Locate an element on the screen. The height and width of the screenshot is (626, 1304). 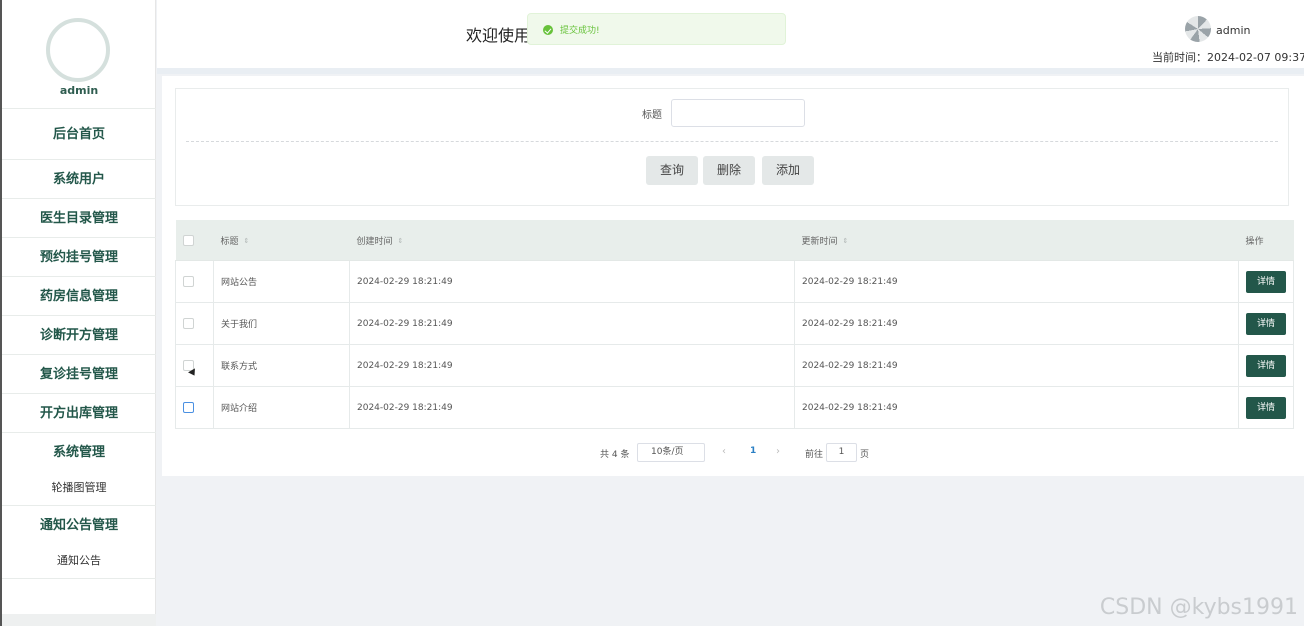
menu-home: 后台首页 is located at coordinates (79, 135).